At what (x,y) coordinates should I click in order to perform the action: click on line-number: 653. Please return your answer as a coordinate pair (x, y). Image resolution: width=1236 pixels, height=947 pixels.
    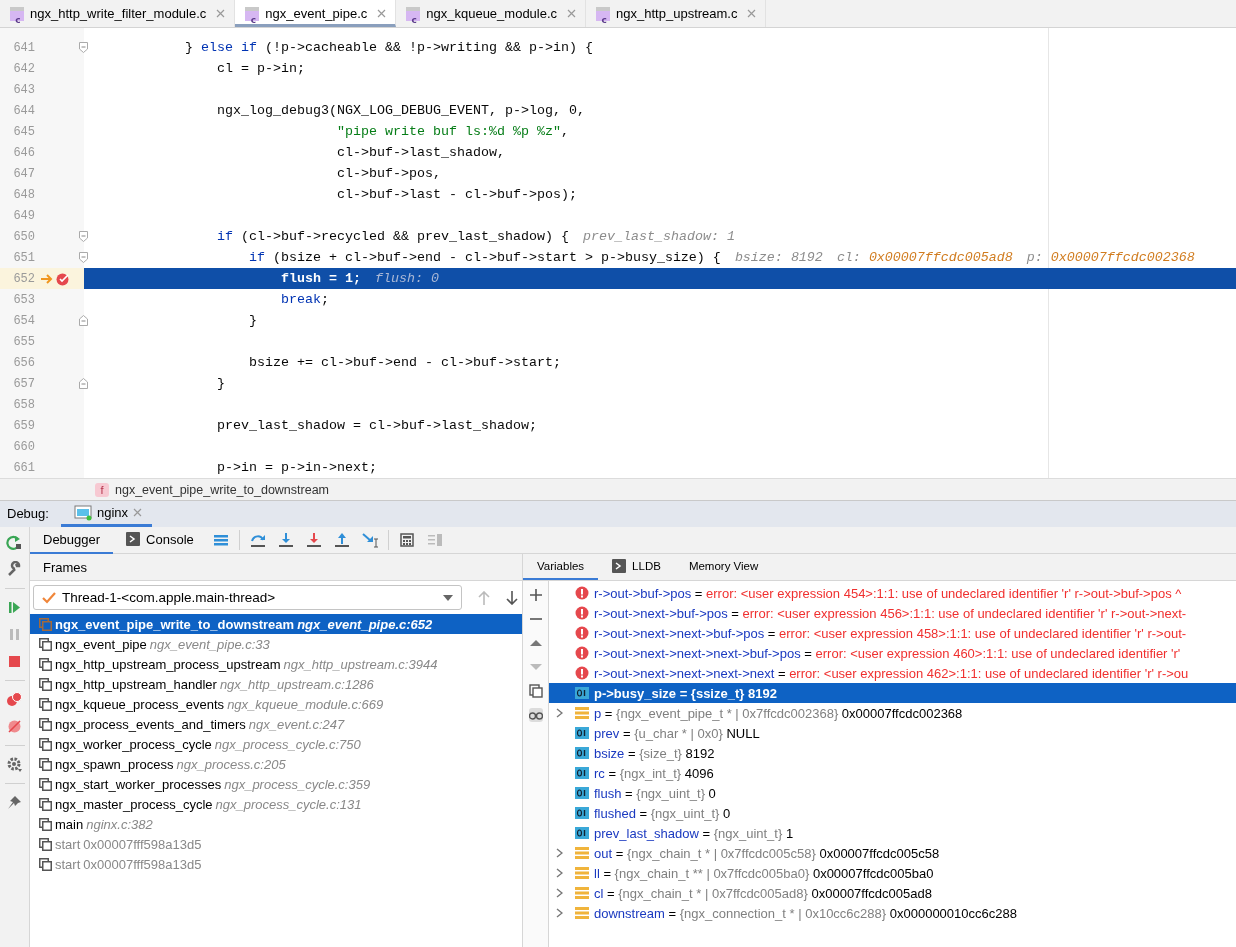
    Looking at the image, I should click on (23, 299).